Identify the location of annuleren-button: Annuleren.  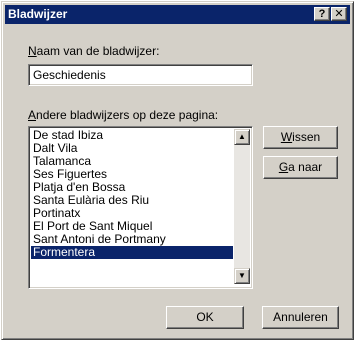
(300, 317).